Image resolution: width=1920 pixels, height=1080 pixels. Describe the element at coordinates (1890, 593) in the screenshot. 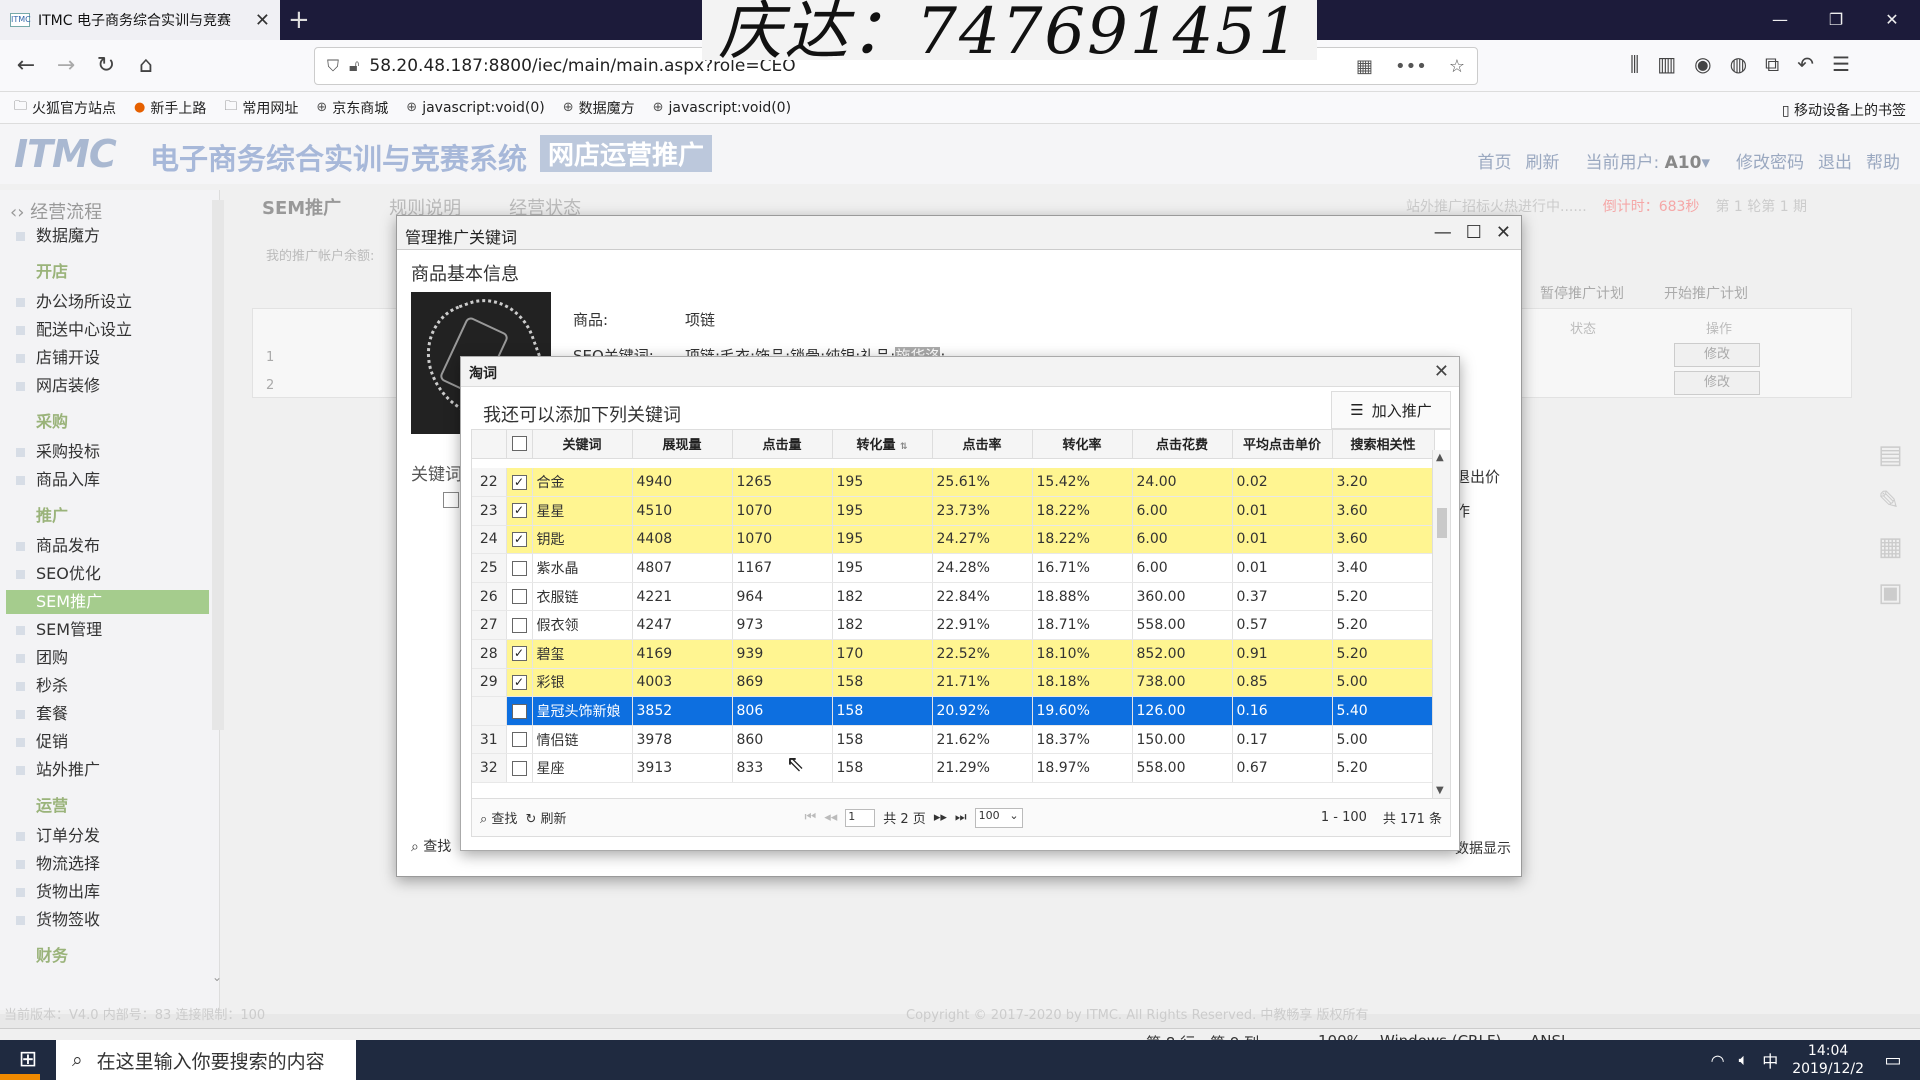

I see `save-icon: ▣` at that location.